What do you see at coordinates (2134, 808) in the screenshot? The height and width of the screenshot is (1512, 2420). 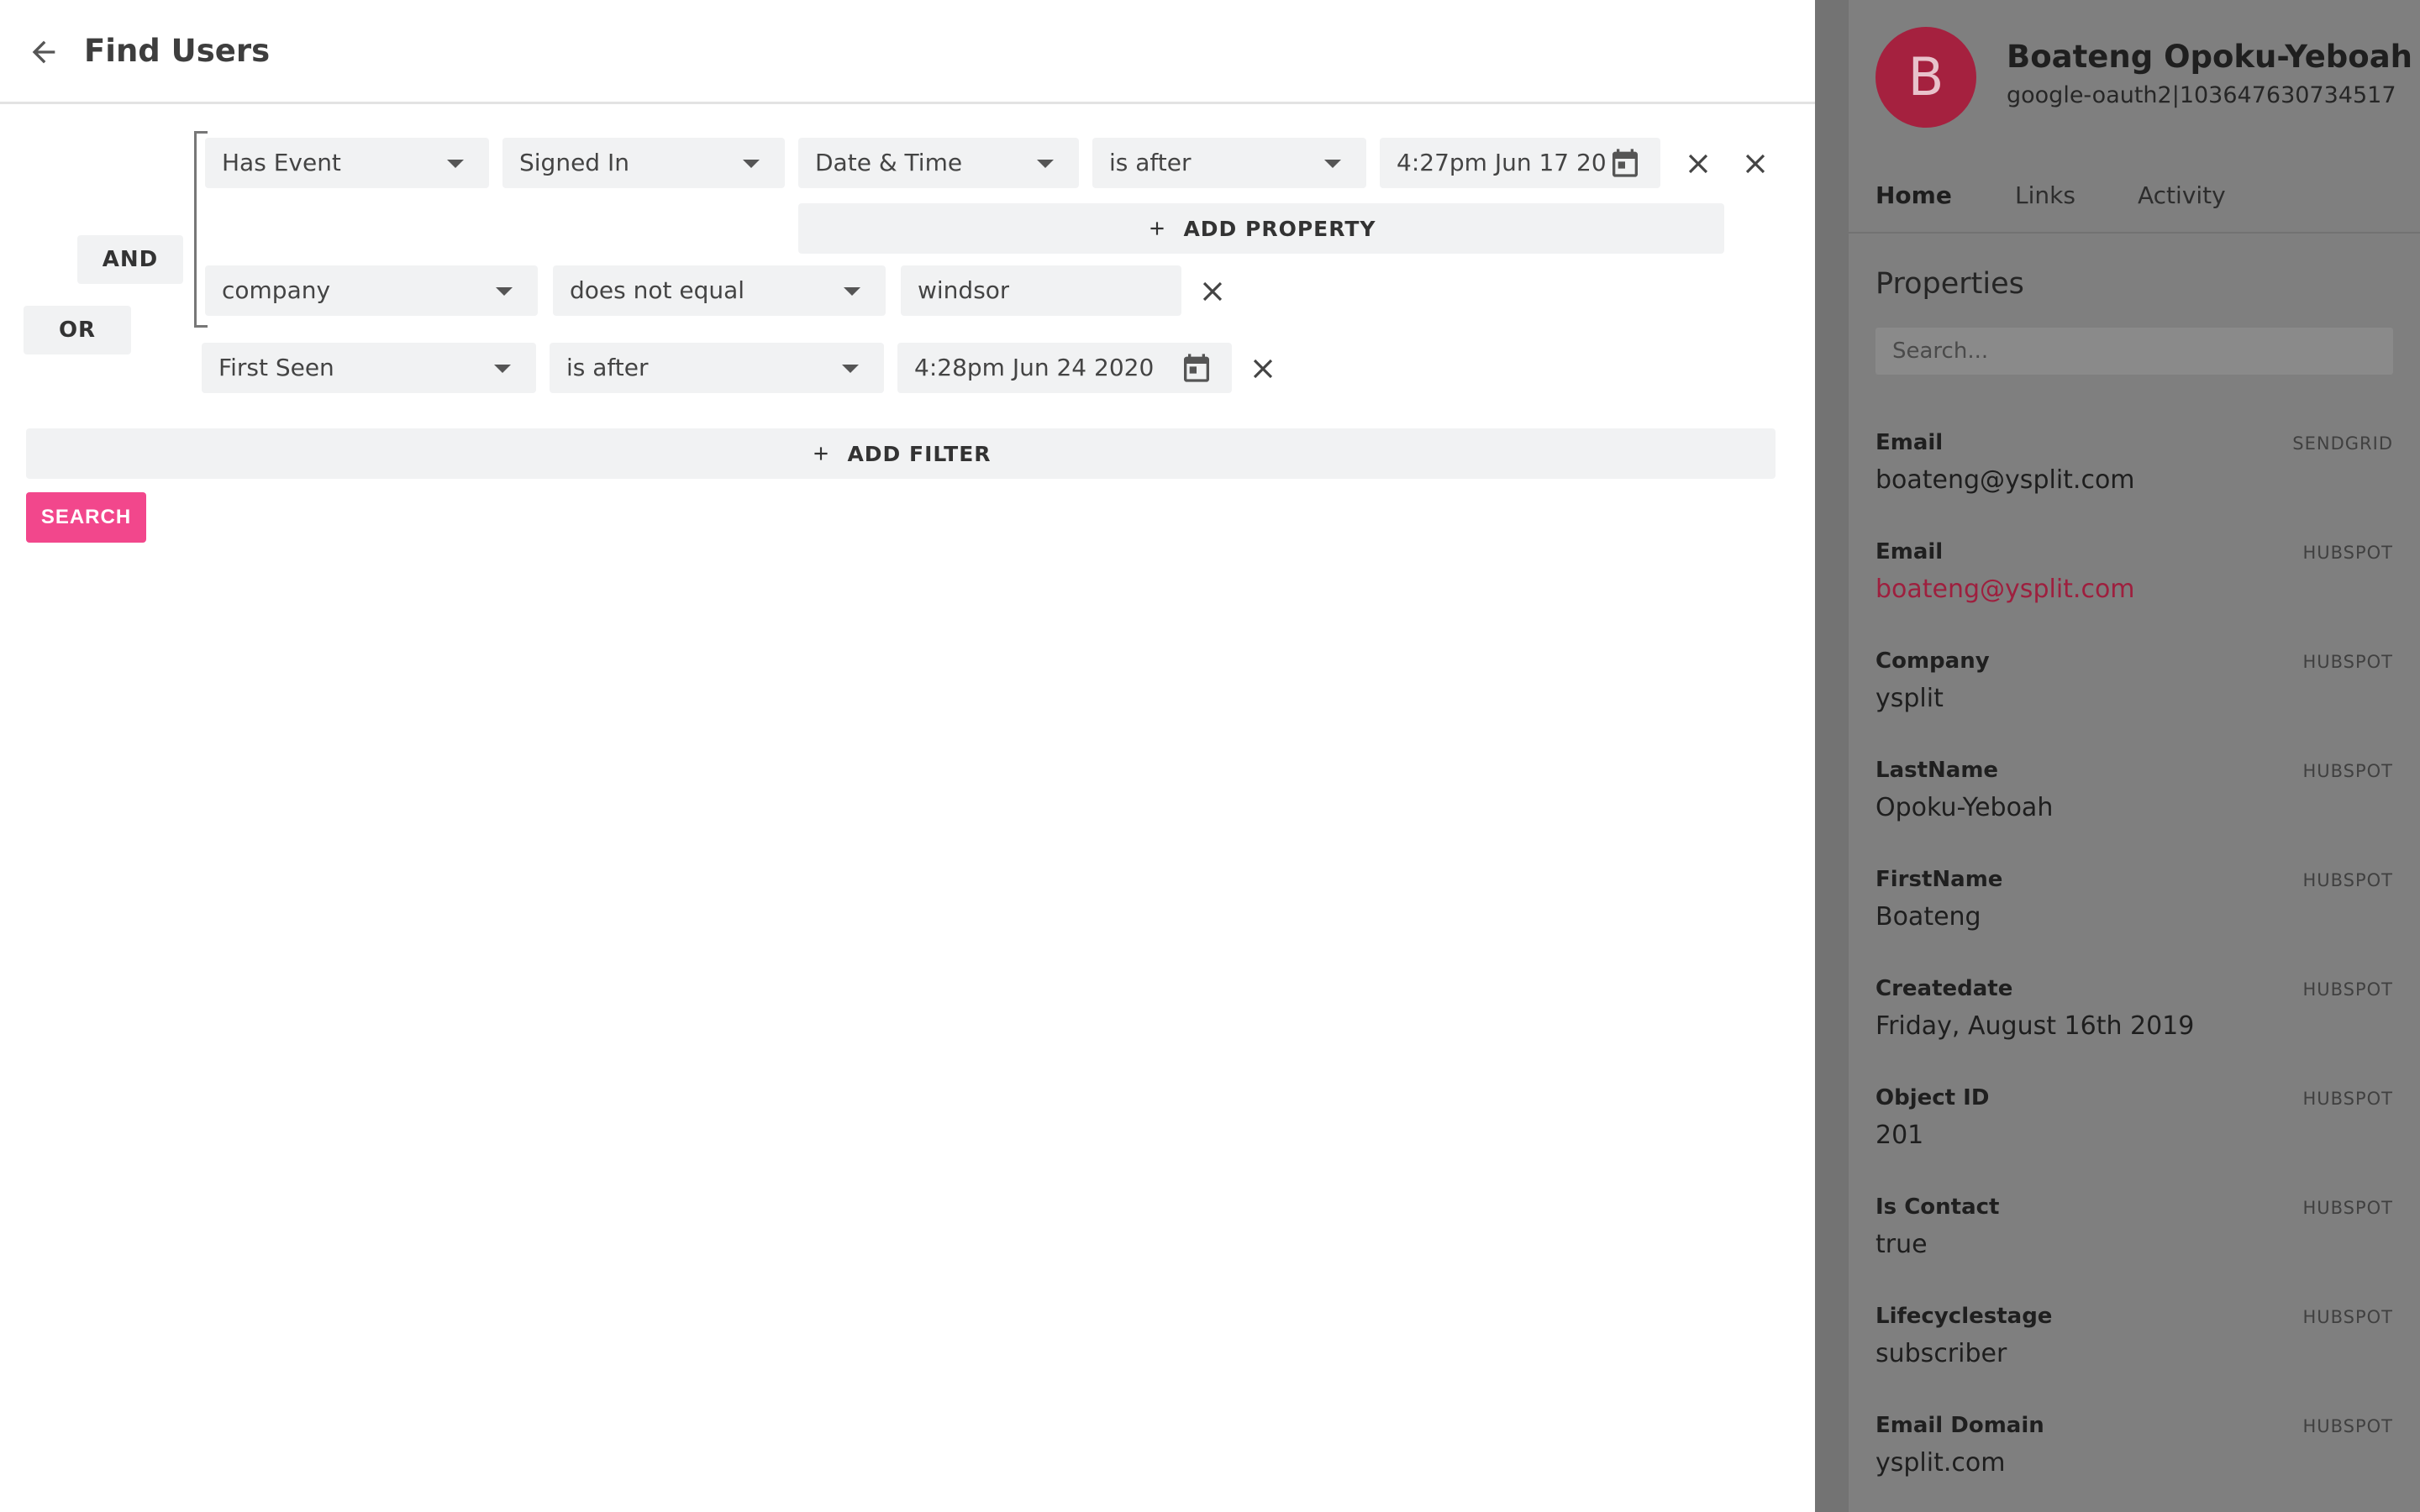 I see `property-item: LastName HUBSPOT Opoku-Yeboah` at bounding box center [2134, 808].